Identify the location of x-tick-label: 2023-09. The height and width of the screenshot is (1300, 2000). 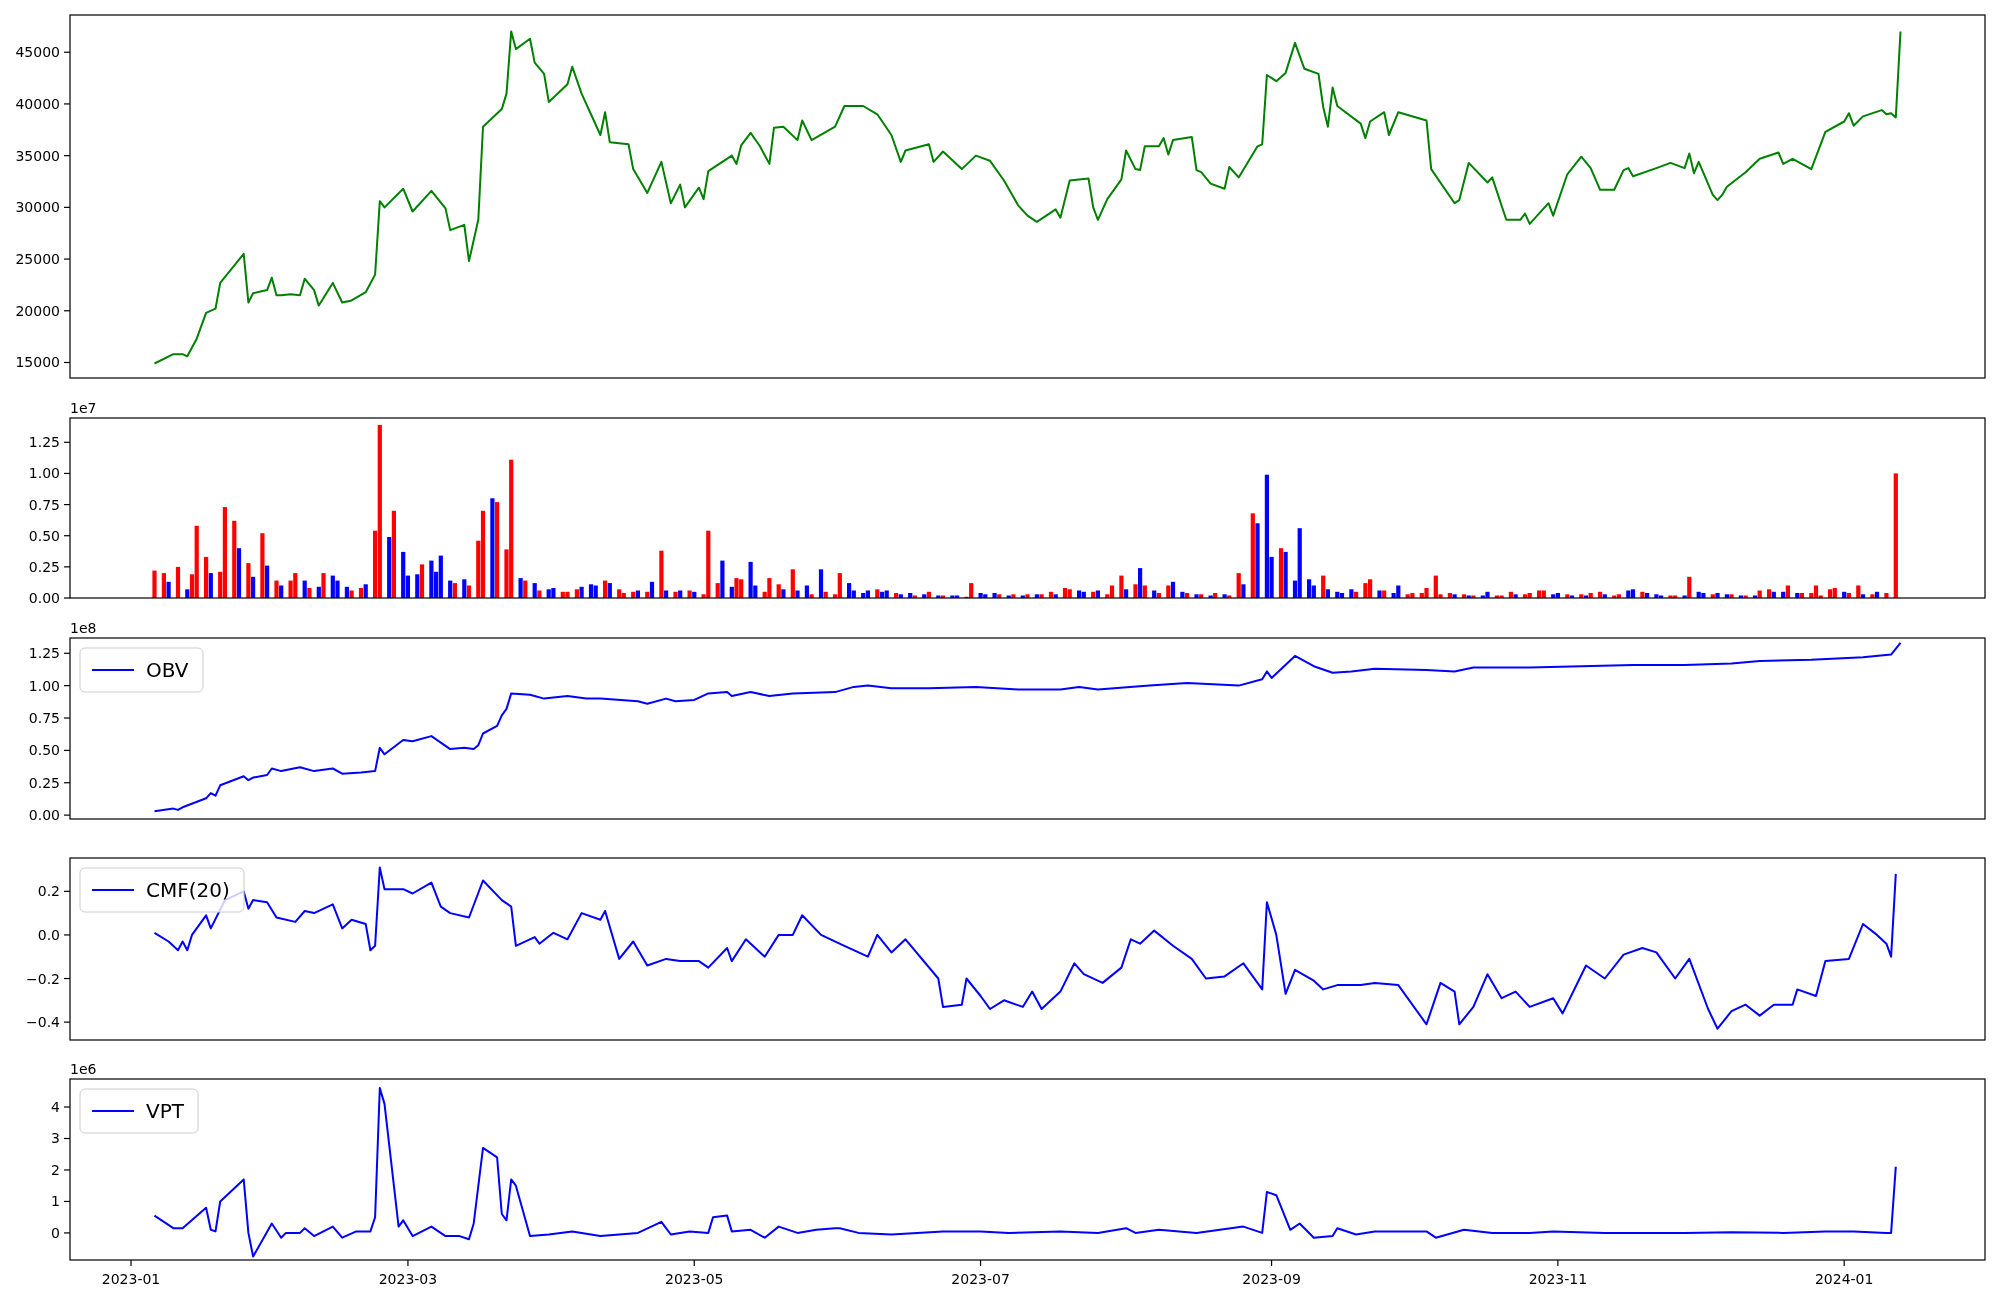
(1271, 1279).